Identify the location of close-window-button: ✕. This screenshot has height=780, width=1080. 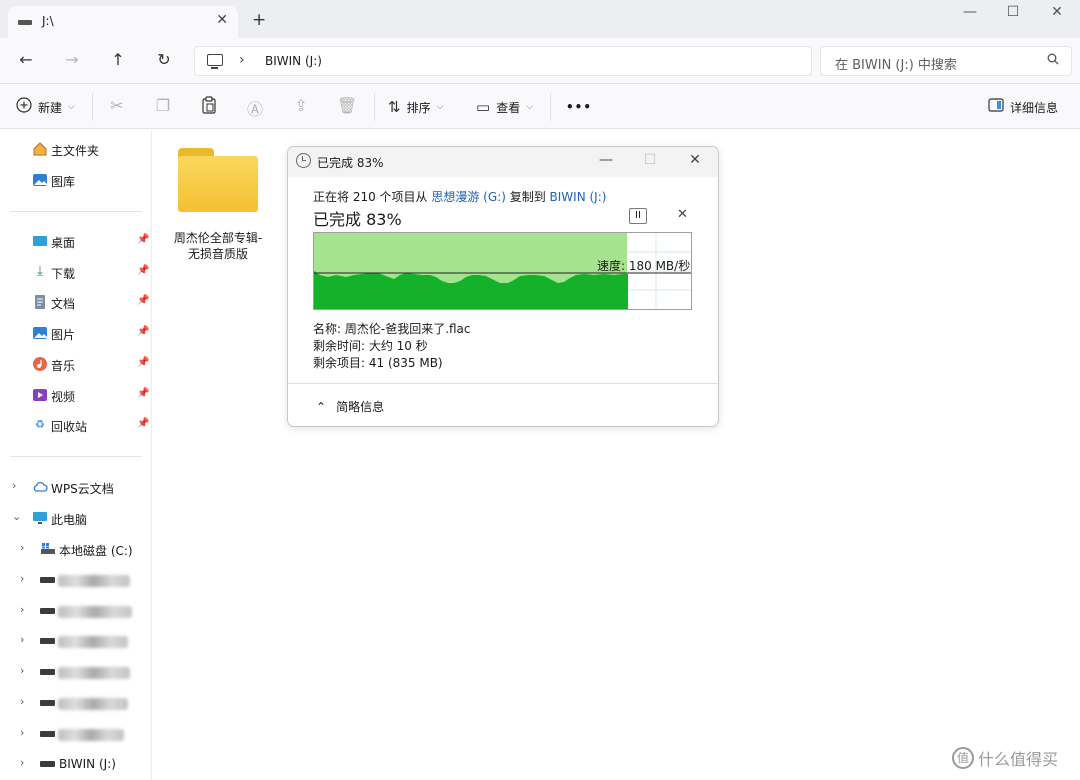
(1057, 12).